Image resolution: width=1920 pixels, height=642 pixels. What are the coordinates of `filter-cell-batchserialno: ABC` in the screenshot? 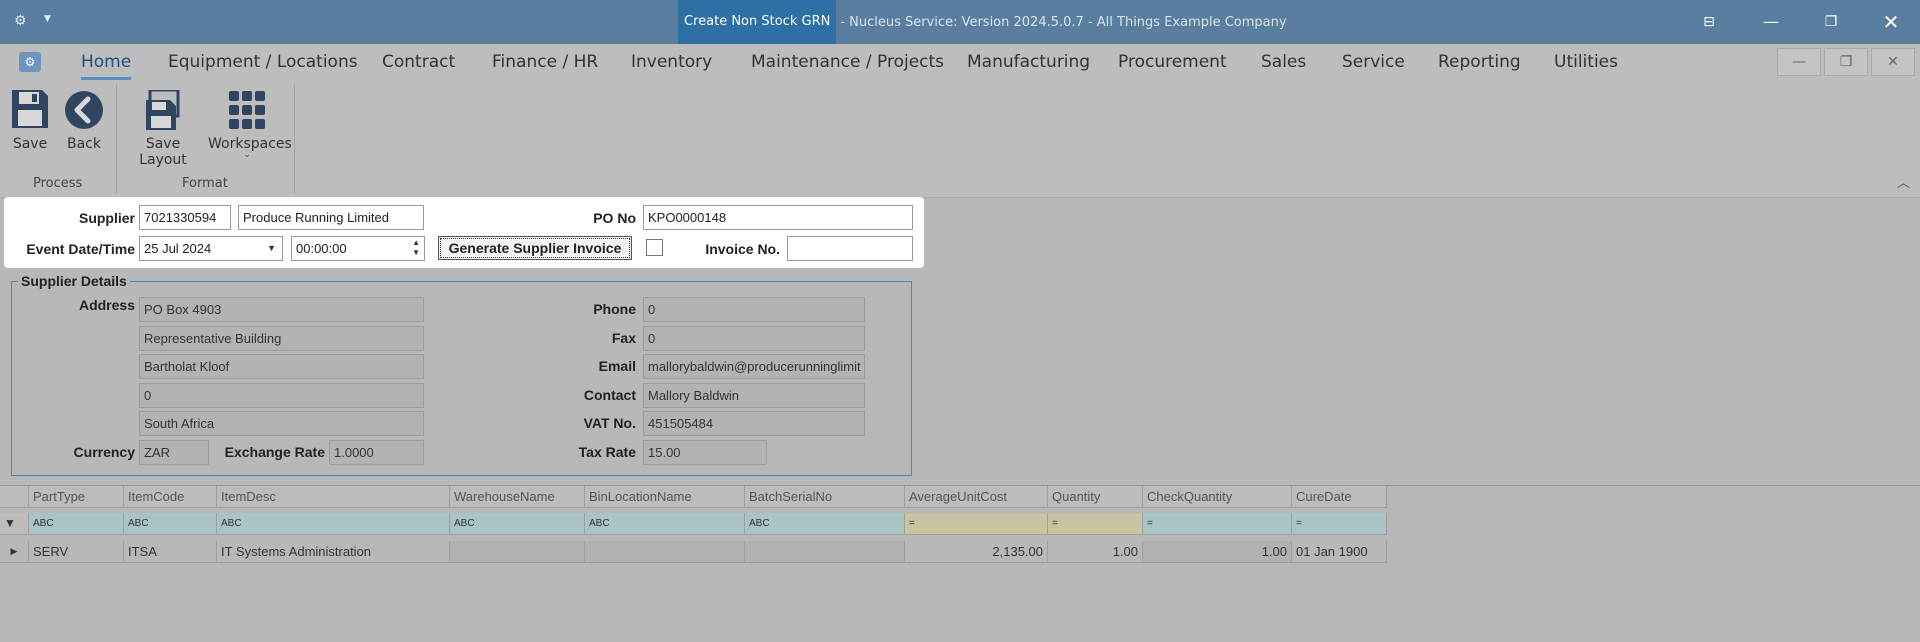 It's located at (825, 524).